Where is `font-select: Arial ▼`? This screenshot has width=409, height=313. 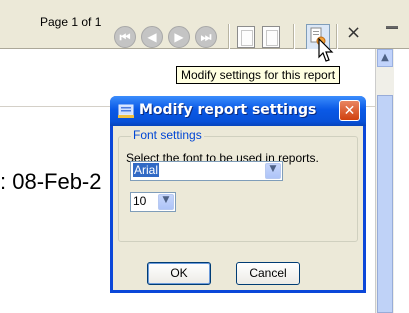
font-select: Arial ▼ is located at coordinates (206, 171).